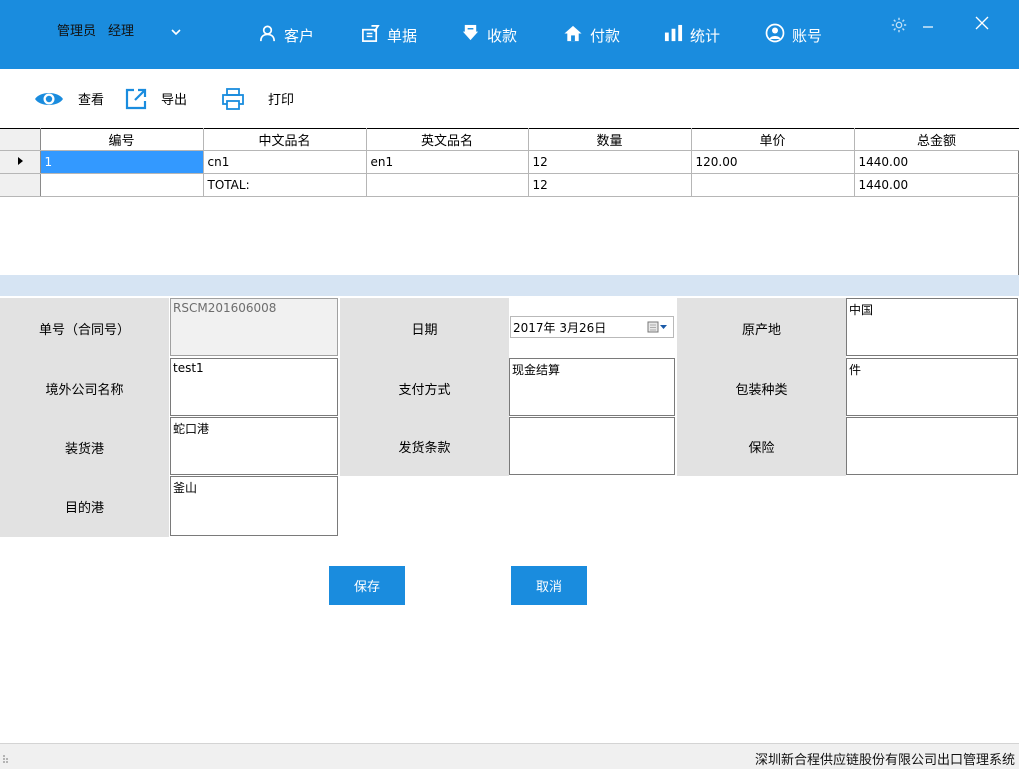 The width and height of the screenshot is (1019, 769). What do you see at coordinates (233, 98) in the screenshot?
I see `printer-icon` at bounding box center [233, 98].